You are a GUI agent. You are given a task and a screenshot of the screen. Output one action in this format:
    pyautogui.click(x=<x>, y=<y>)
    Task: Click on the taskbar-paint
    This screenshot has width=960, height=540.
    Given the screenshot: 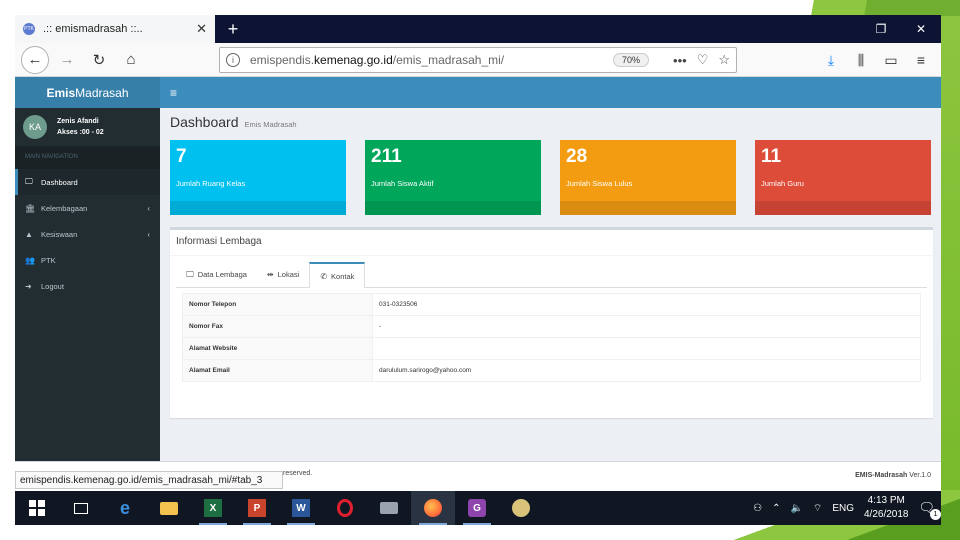 What is the action you would take?
    pyautogui.click(x=521, y=508)
    